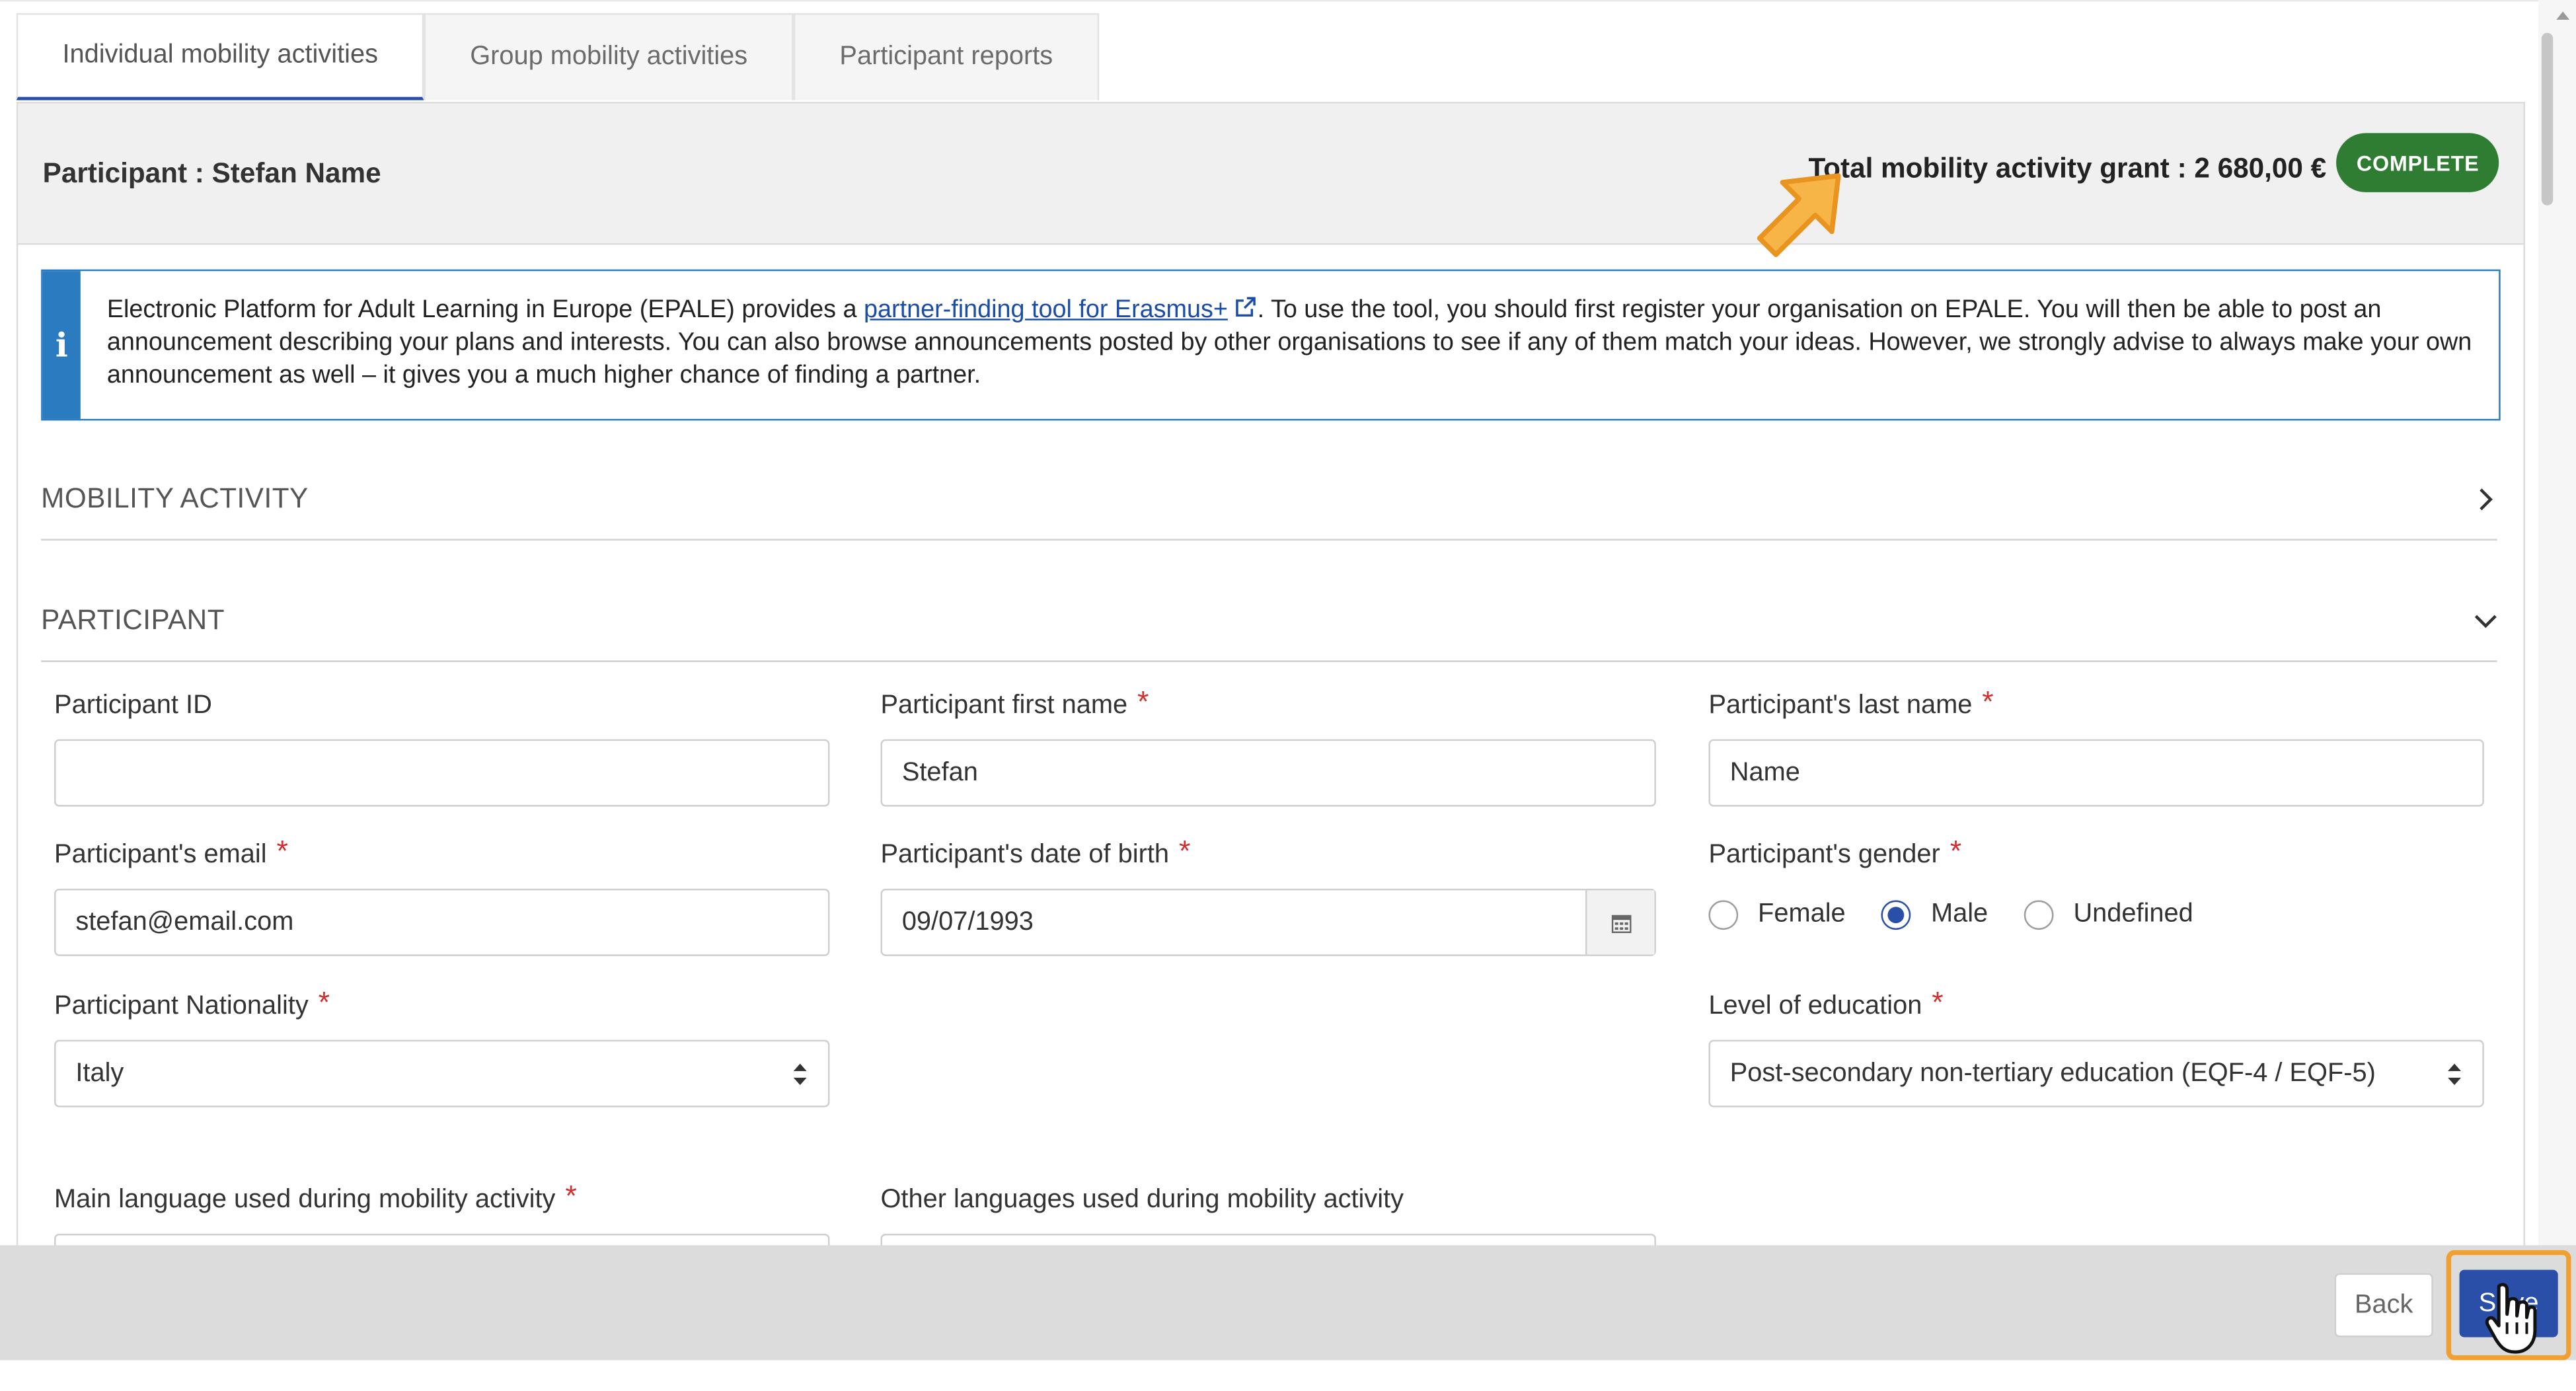 The image size is (2576, 1391). What do you see at coordinates (211, 173) in the screenshot?
I see `participant-title: Participant : Stefan Name` at bounding box center [211, 173].